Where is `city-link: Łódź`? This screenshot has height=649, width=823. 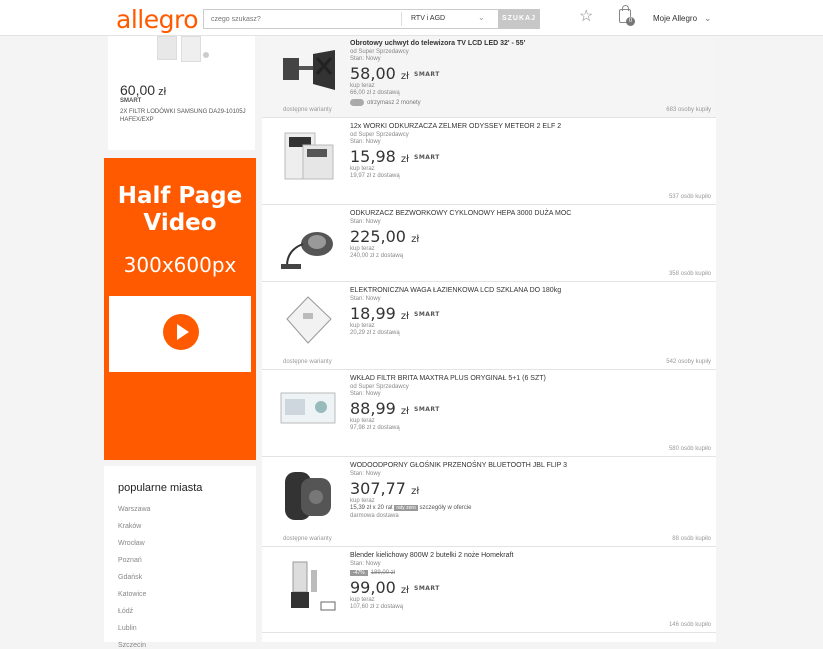 city-link: Łódź is located at coordinates (180, 611).